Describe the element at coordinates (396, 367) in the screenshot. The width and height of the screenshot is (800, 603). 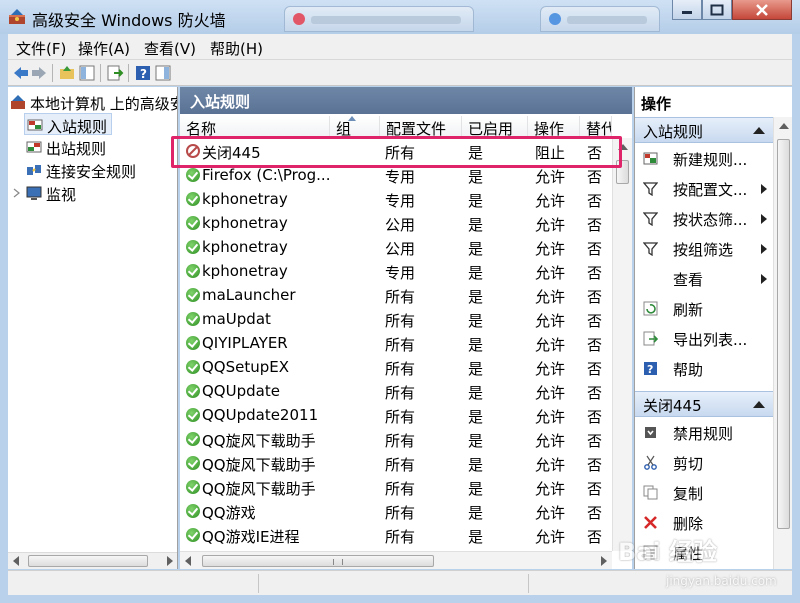
I see `rule-row: QQSetupEX 所有 是 允许 否` at that location.